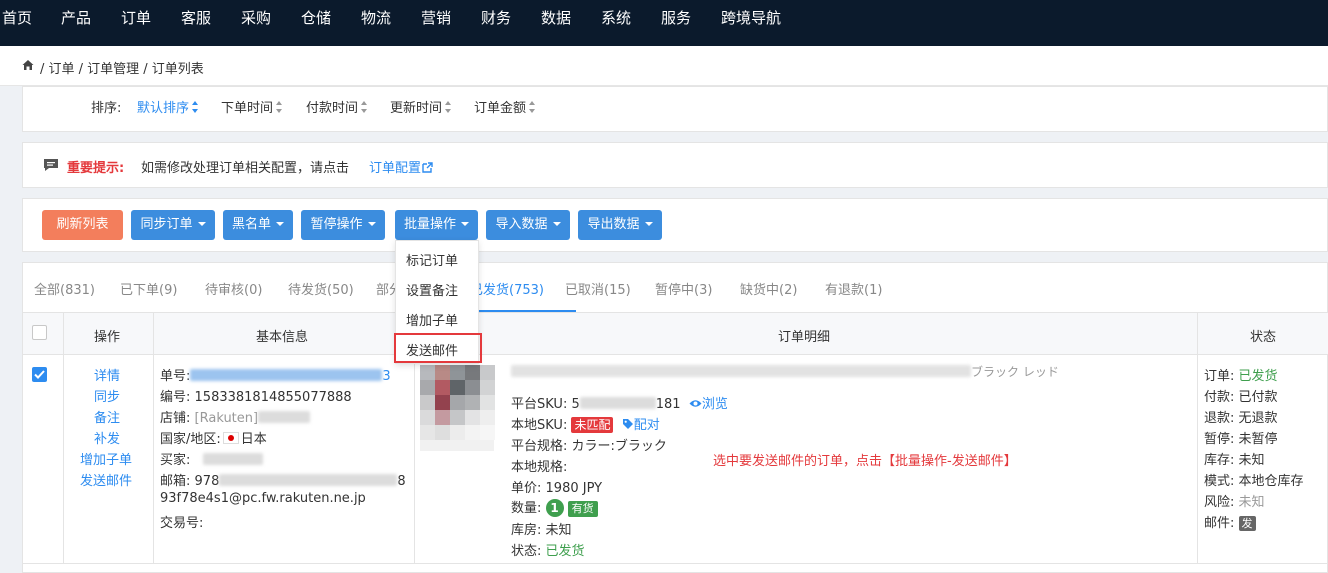 This screenshot has height=573, width=1328. Describe the element at coordinates (432, 259) in the screenshot. I see `menu-item-mark-order: 标记订单` at that location.